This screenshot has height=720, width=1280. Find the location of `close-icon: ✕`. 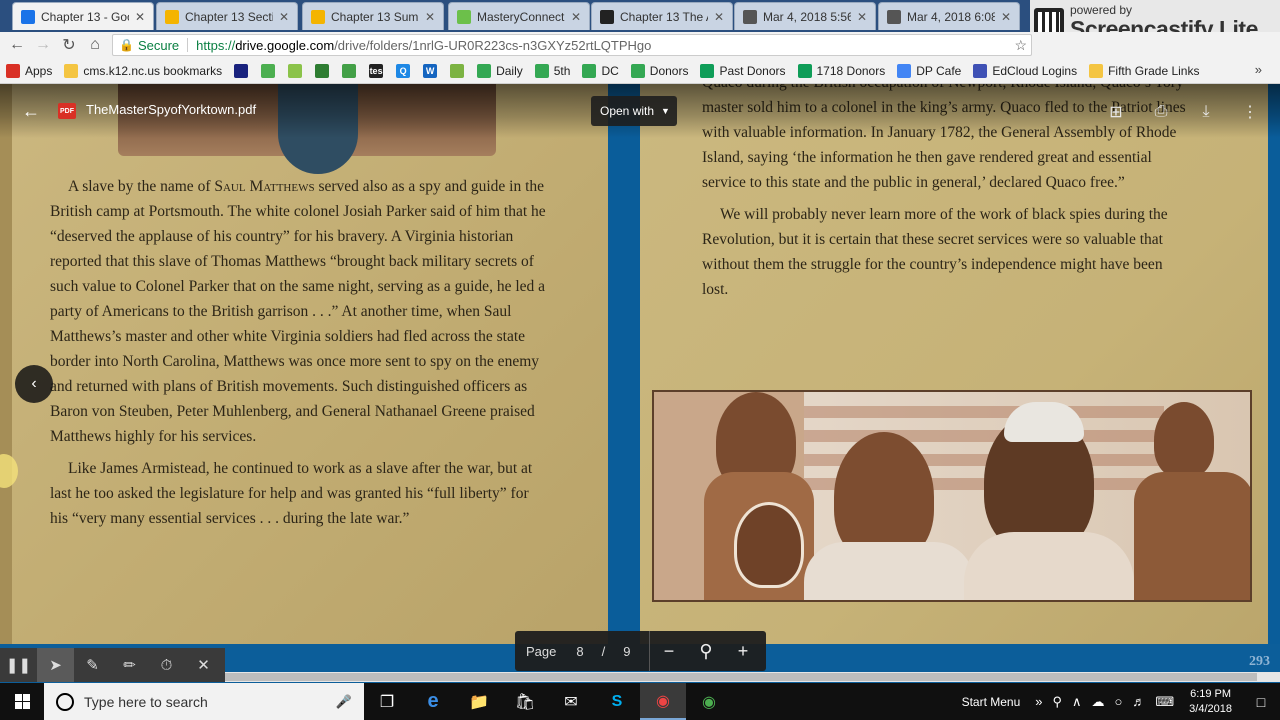

close-icon: ✕ is located at coordinates (203, 665).